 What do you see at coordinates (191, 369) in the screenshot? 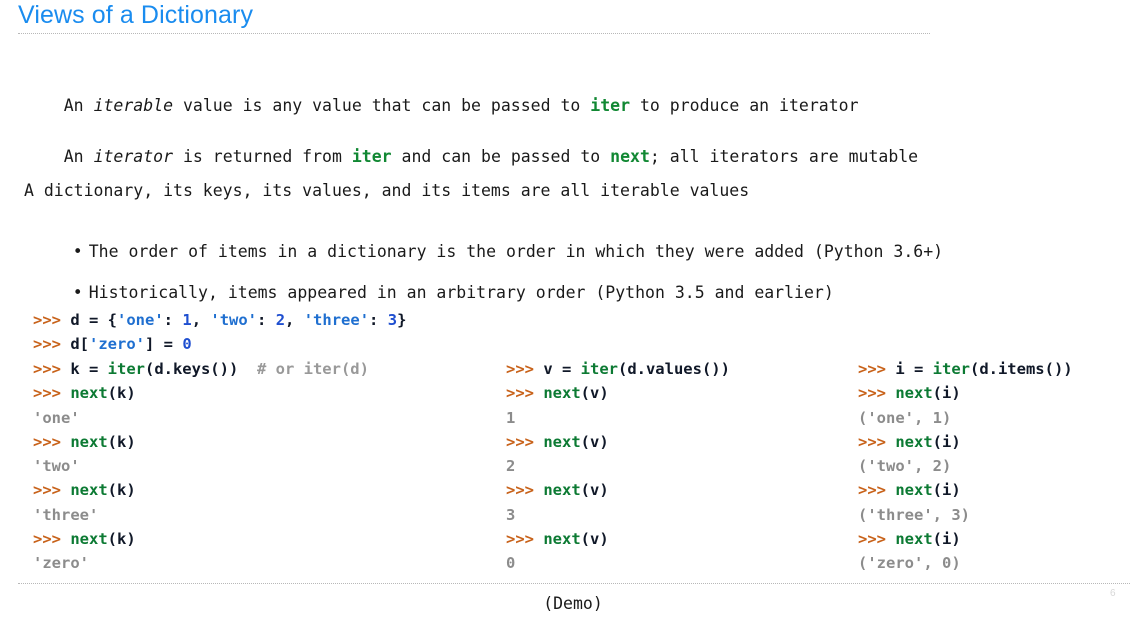
I see `code-token: (d.keys())` at bounding box center [191, 369].